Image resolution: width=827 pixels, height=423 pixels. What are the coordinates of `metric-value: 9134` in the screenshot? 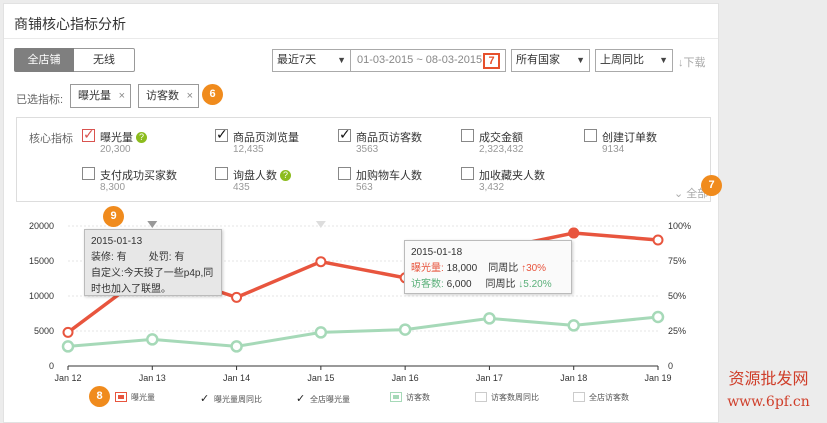 It's located at (613, 149).